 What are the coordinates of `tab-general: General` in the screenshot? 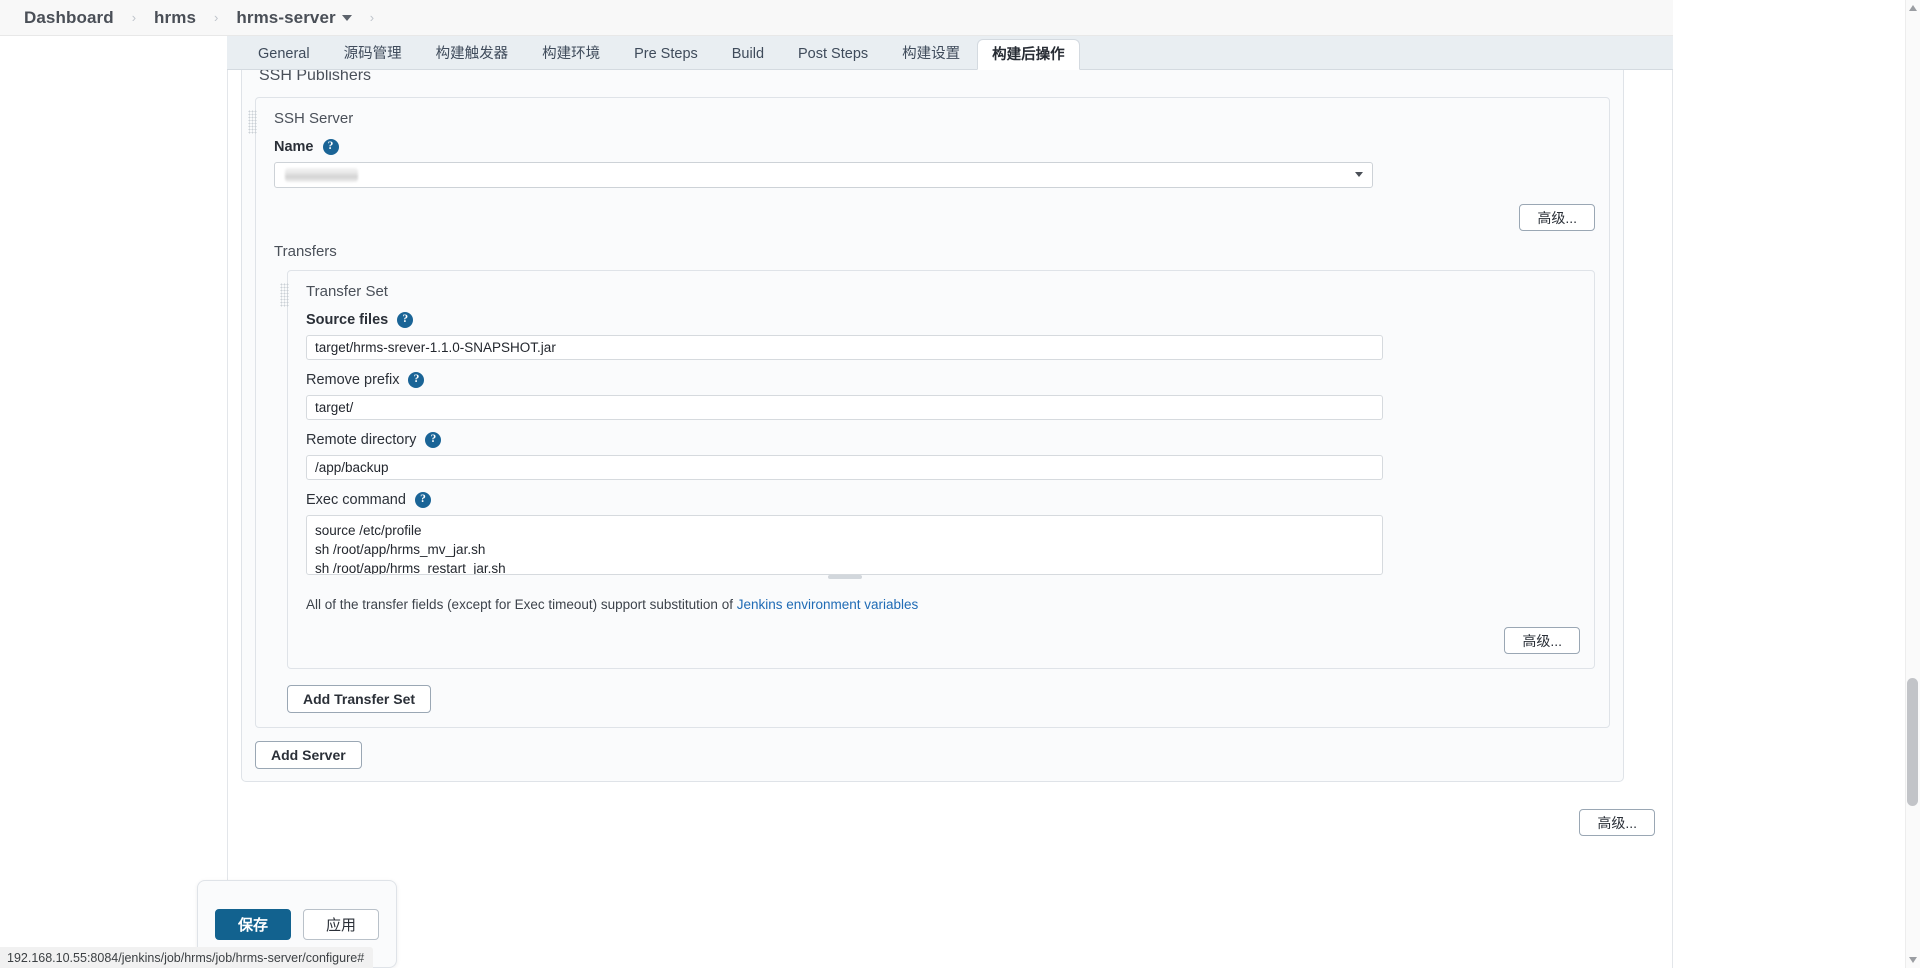 It's located at (284, 54).